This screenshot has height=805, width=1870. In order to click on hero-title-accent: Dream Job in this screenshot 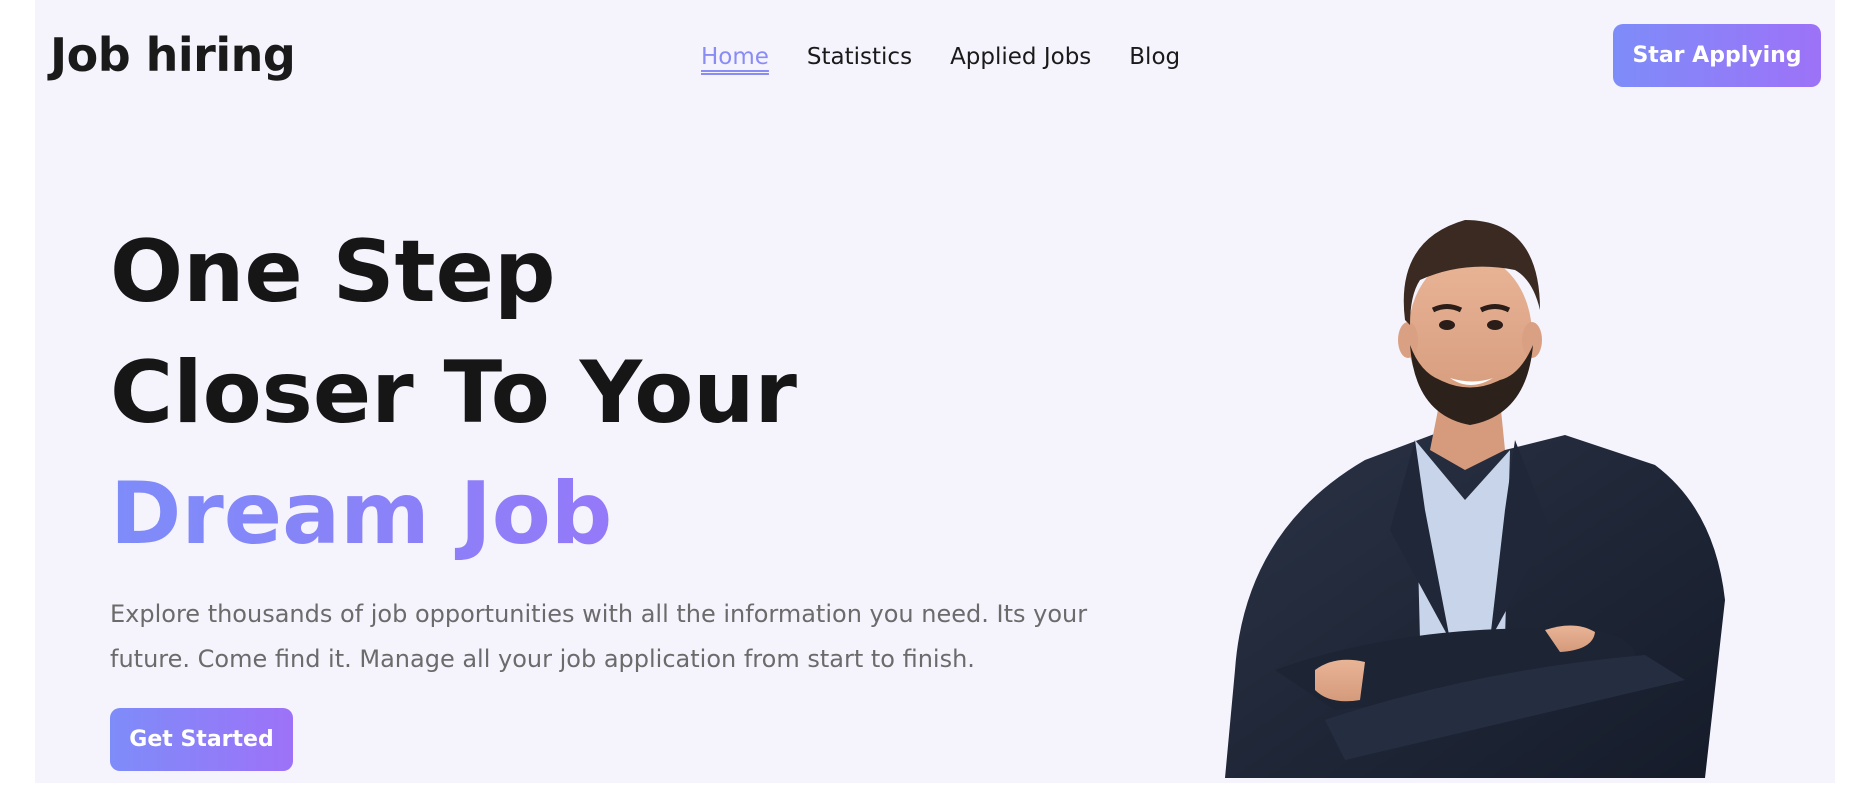, I will do `click(453, 514)`.